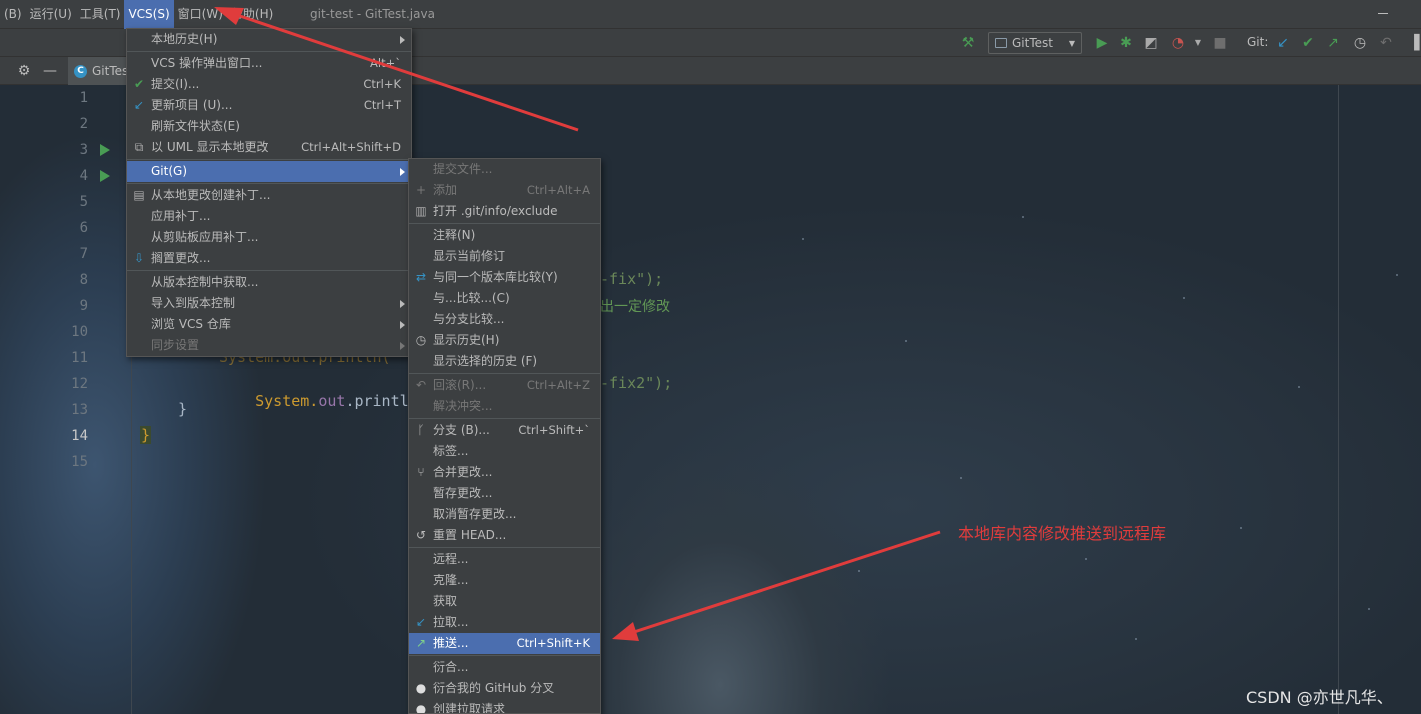 Image resolution: width=1421 pixels, height=714 pixels. Describe the element at coordinates (1333, 43) in the screenshot. I see `push-arrow-icon: ↗` at that location.